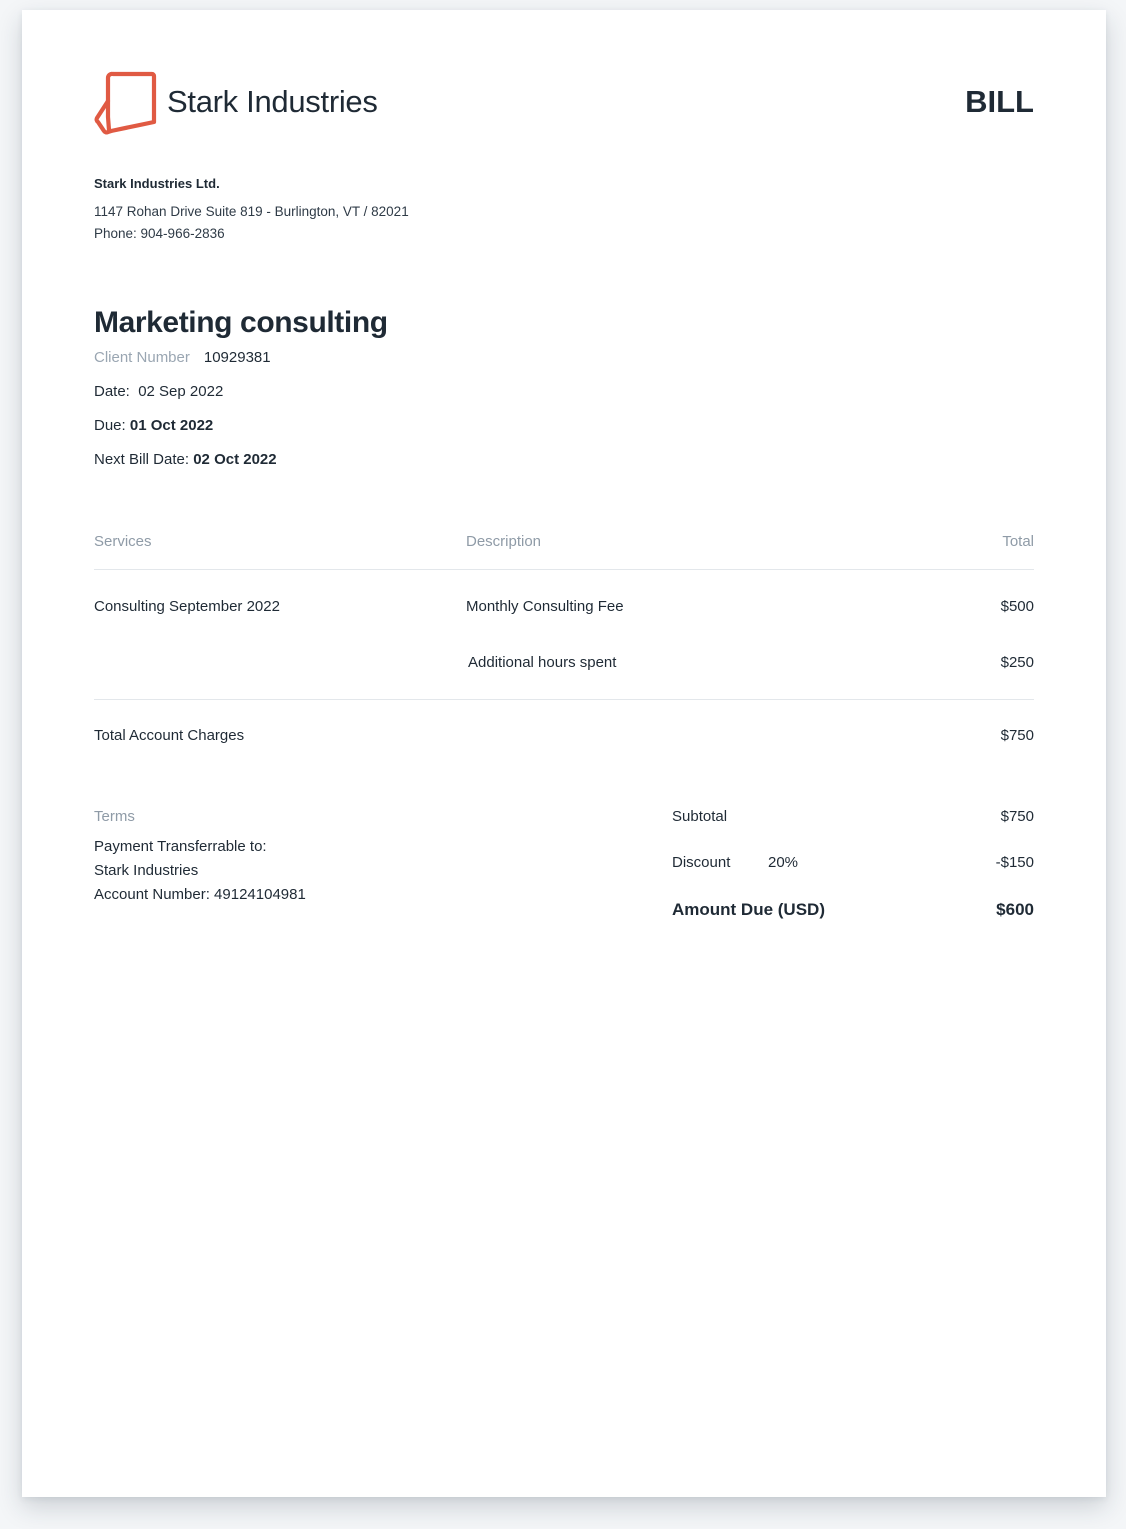  Describe the element at coordinates (157, 183) in the screenshot. I see `company-name: Stark Industries Ltd.` at that location.